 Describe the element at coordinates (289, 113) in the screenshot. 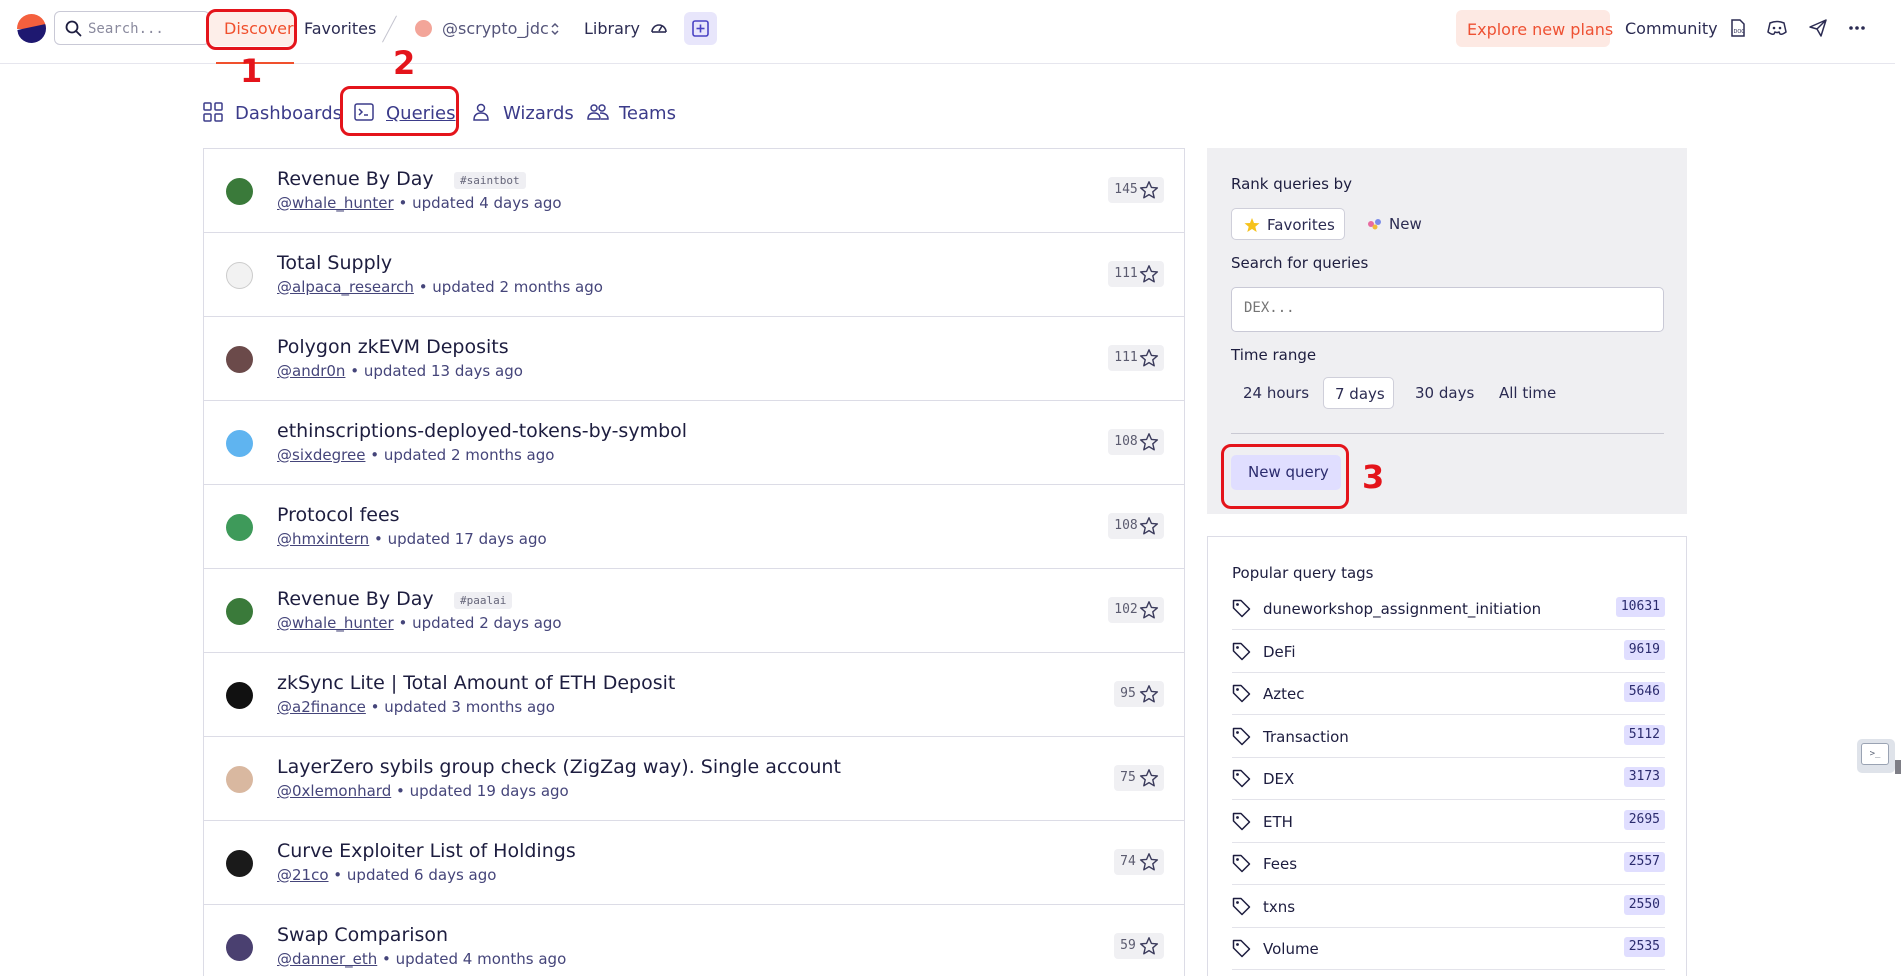

I see `tab-dashboards-label: Dashboards` at that location.